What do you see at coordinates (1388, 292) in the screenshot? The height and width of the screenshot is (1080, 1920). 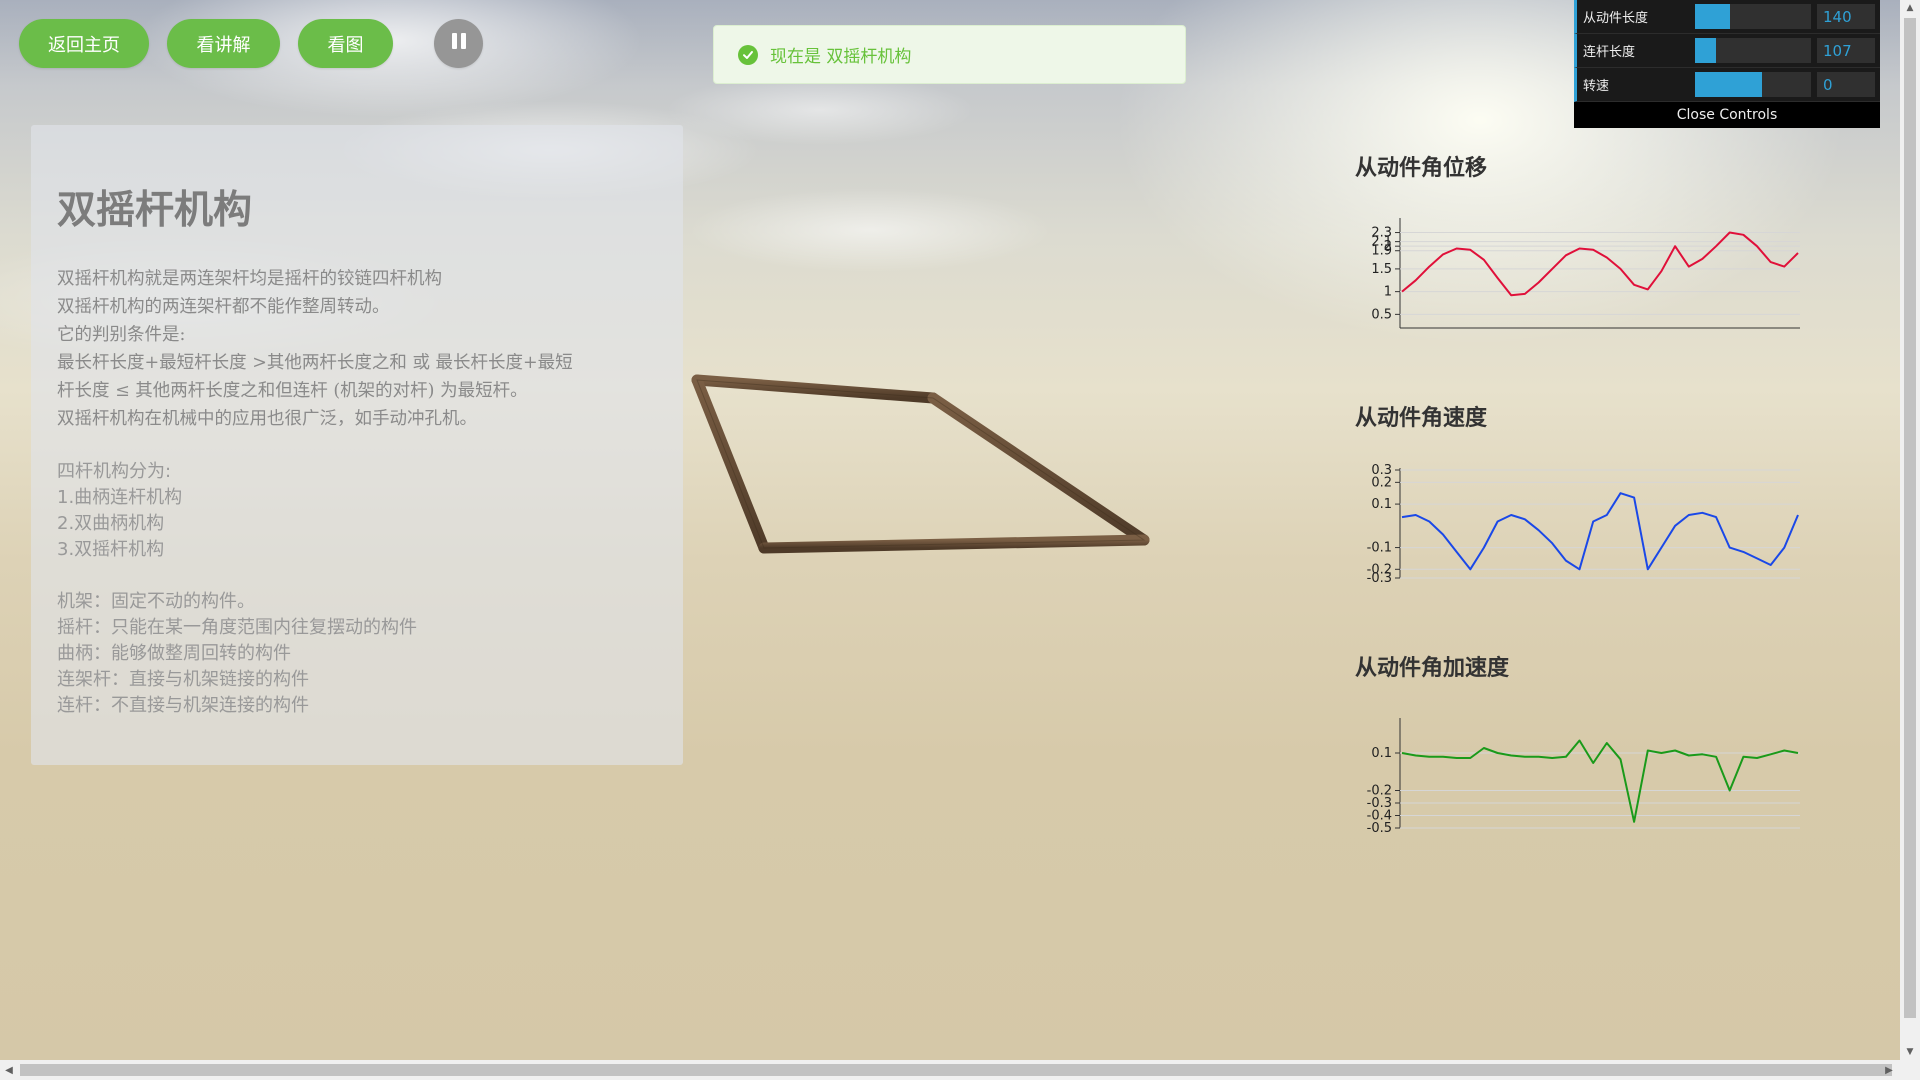 I see `y-tick-label: 1` at bounding box center [1388, 292].